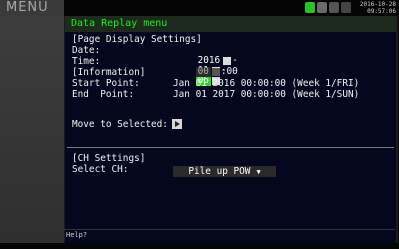 Image resolution: width=399 pixels, height=249 pixels. I want to click on help-text: Help?, so click(77, 235).